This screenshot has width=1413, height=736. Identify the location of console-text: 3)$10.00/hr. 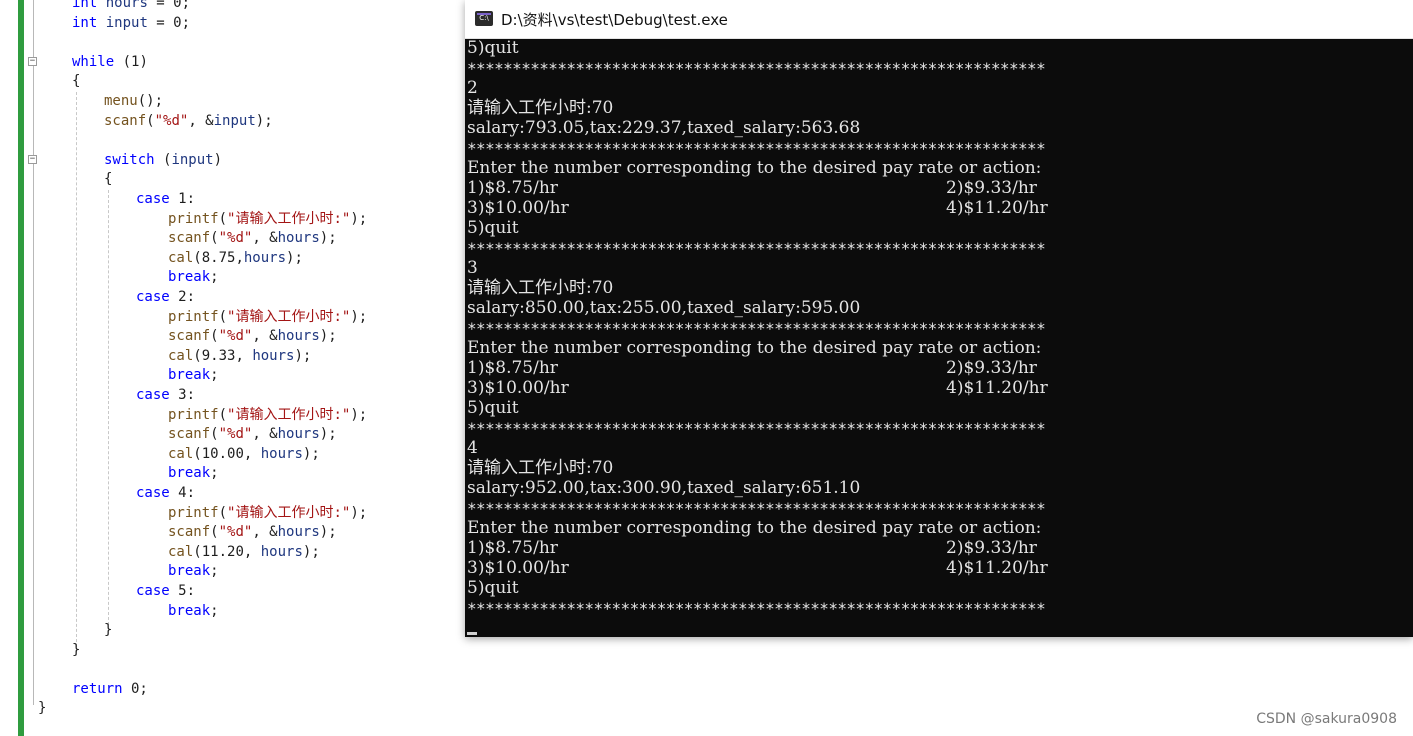
(518, 208).